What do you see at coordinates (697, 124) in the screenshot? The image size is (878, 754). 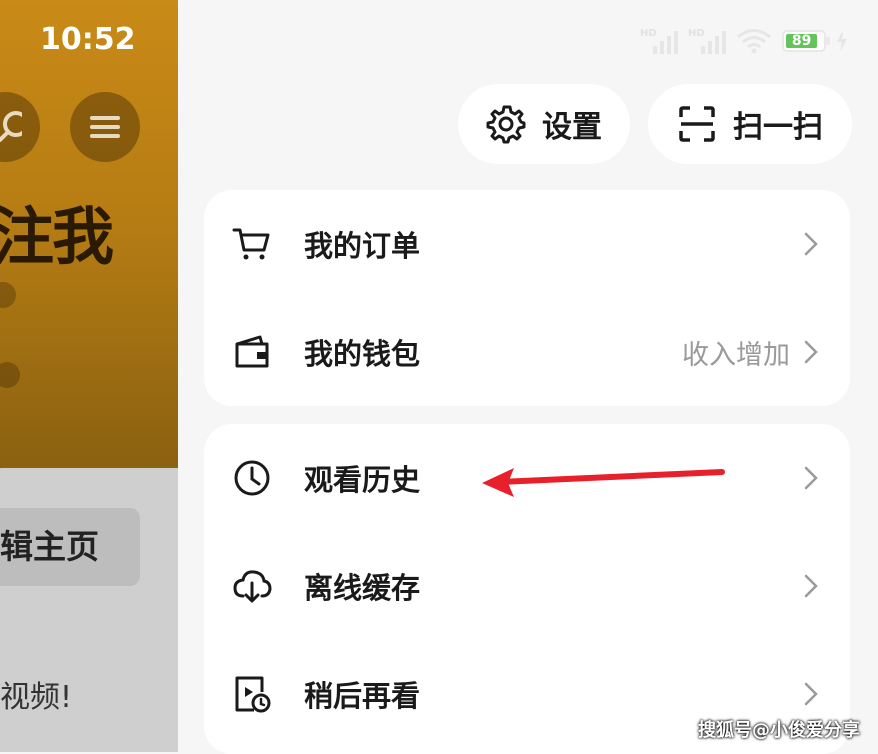 I see `scan-icon` at bounding box center [697, 124].